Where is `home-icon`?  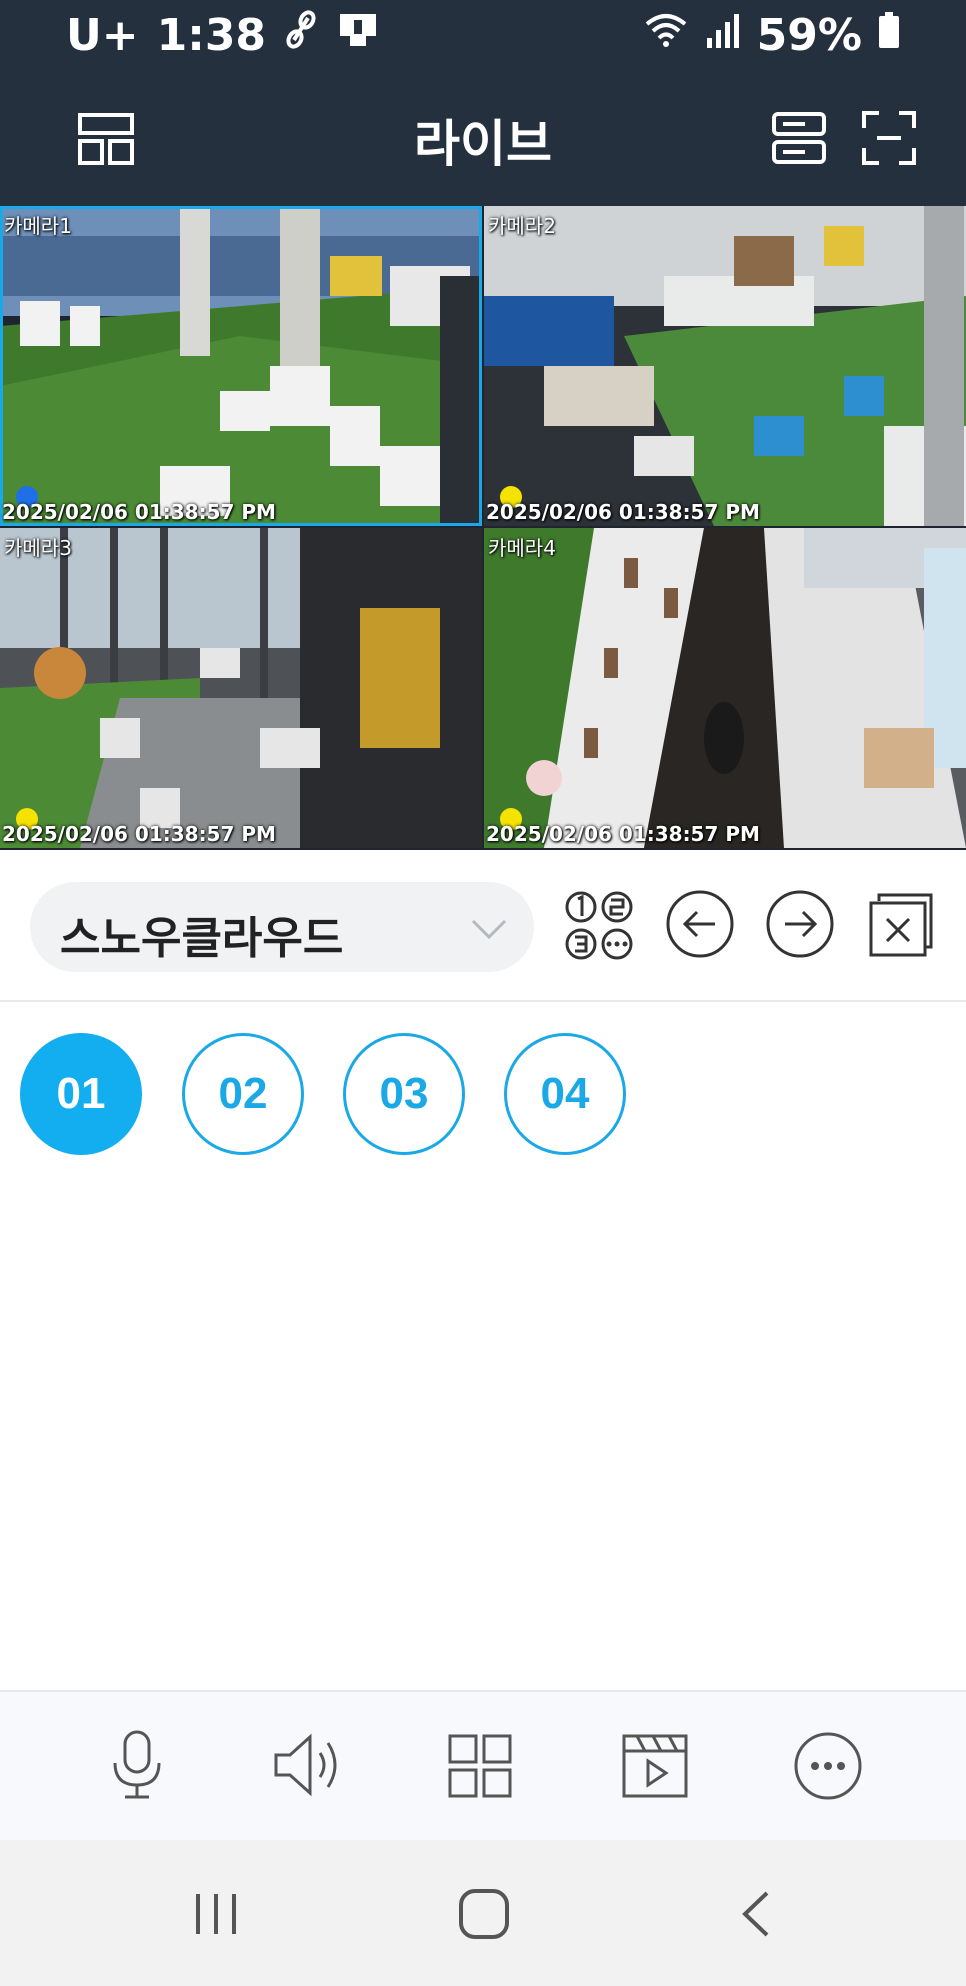
home-icon is located at coordinates (484, 1914).